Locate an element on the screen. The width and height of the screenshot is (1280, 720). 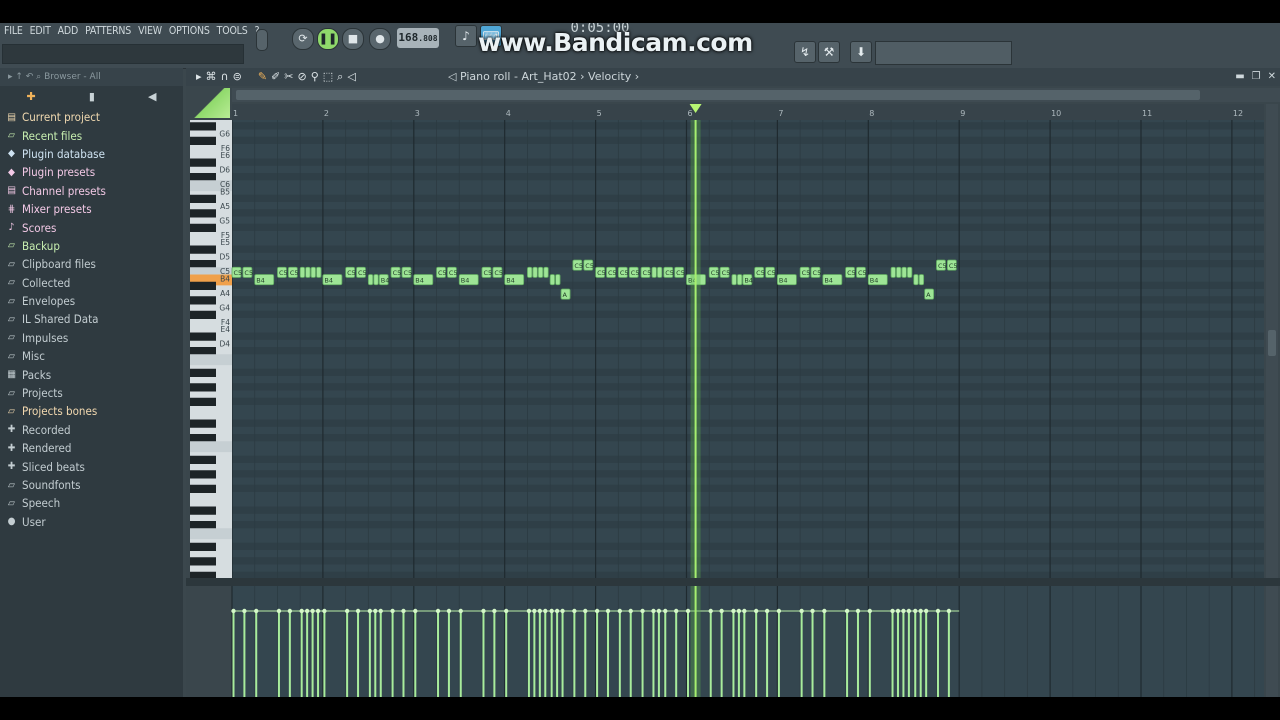
browser-item: ▱ Impulses is located at coordinates (93, 338).